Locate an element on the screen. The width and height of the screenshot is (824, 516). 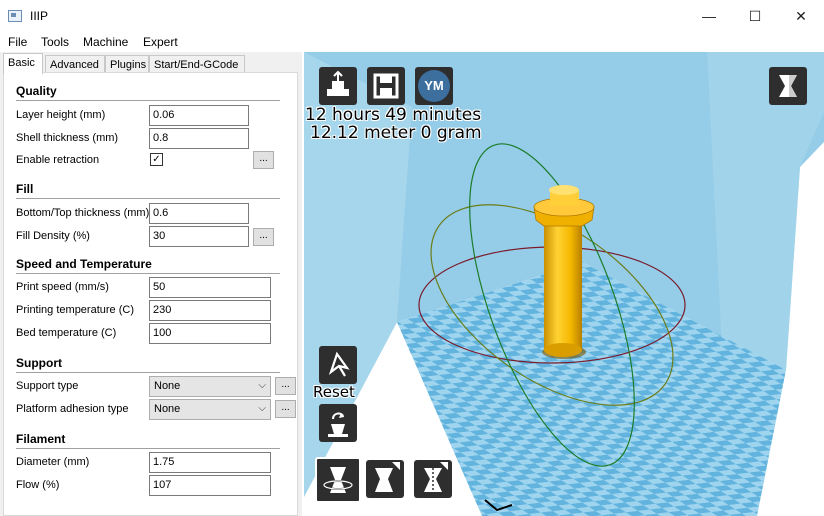
layer-height-input: 0.06 is located at coordinates (199, 115).